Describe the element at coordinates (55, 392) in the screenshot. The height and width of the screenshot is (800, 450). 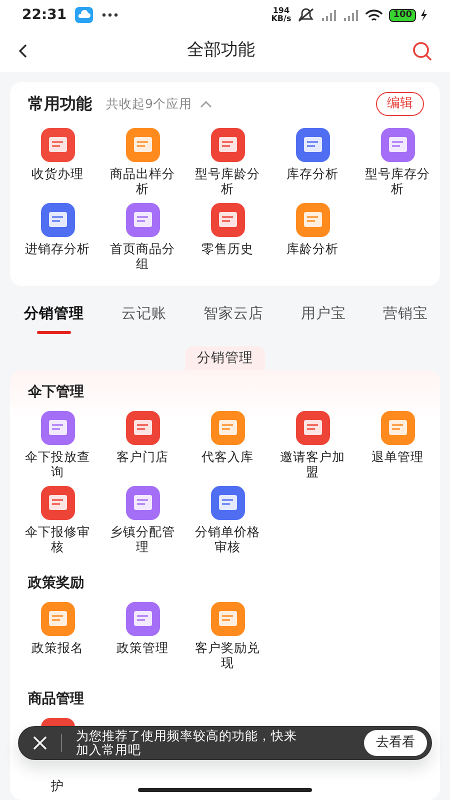
I see `group-title: 伞下管理` at that location.